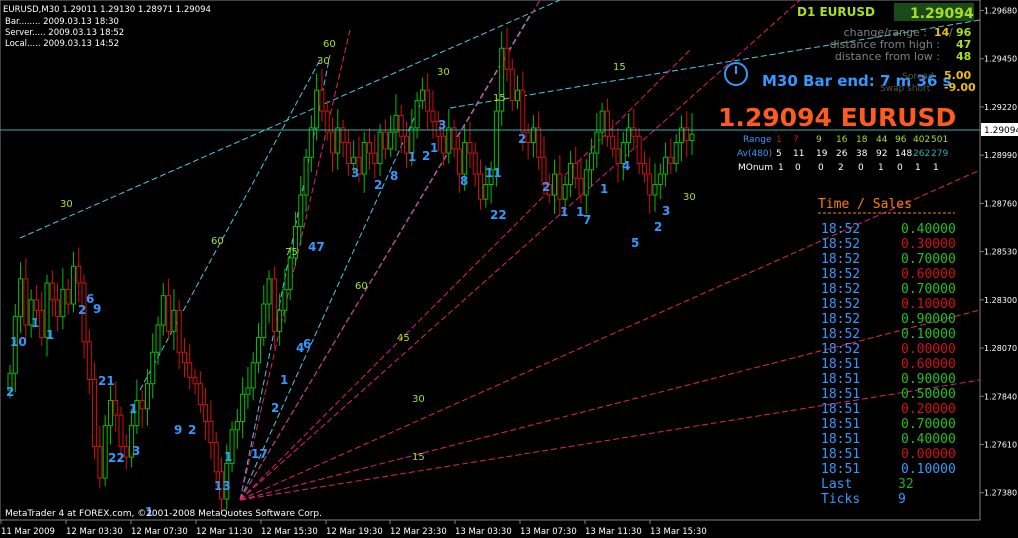 This screenshot has width=1018, height=538. I want to click on wave-count-label: 11, so click(493, 173).